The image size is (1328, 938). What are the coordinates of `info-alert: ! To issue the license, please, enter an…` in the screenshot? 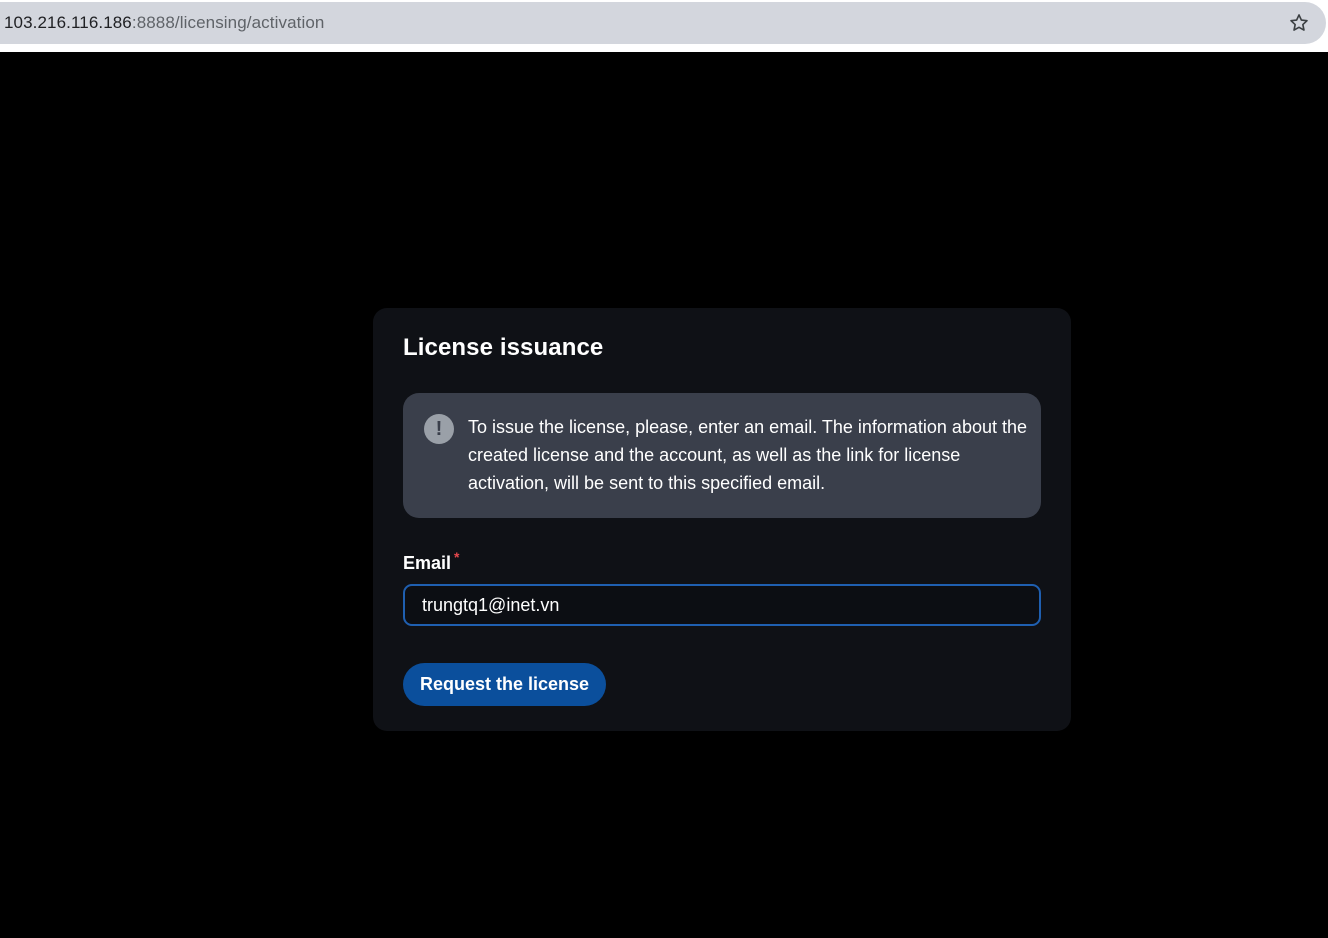 It's located at (722, 455).